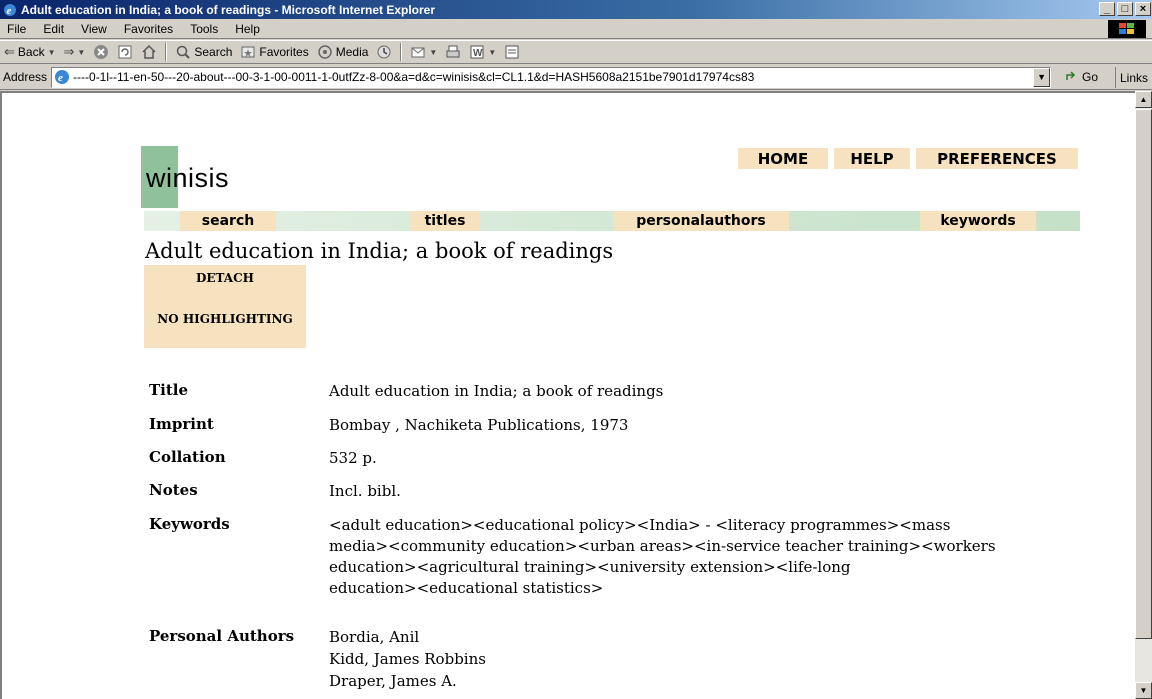 This screenshot has height=699, width=1152. I want to click on home-button, so click(149, 52).